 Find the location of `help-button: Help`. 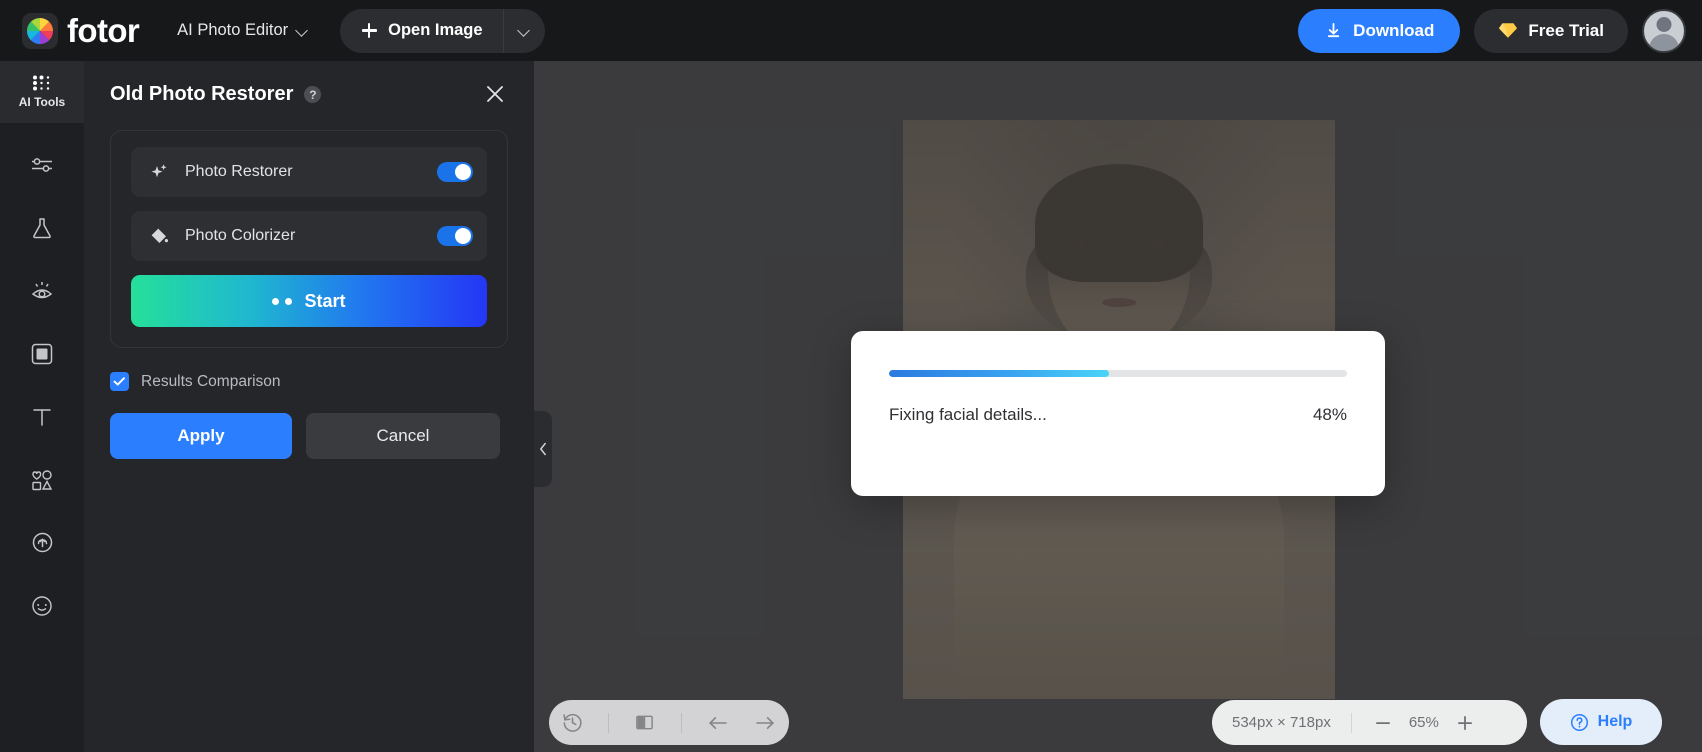

help-button: Help is located at coordinates (1601, 722).